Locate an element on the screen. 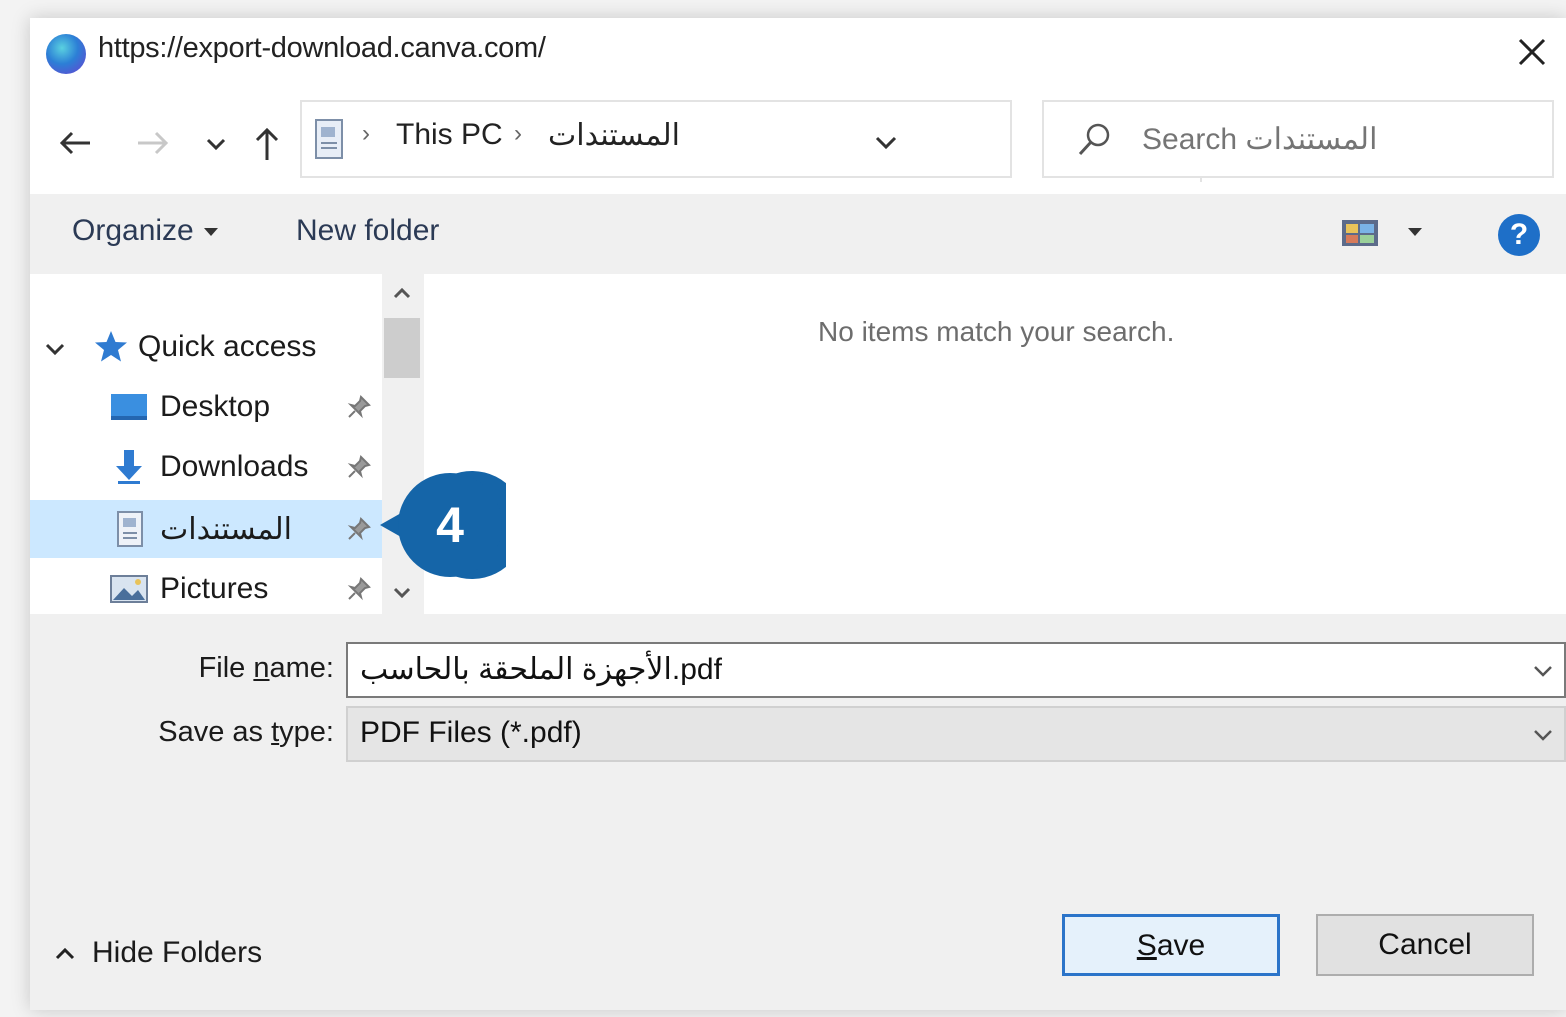 The height and width of the screenshot is (1017, 1566). save-type-label: Save as type: is located at coordinates (246, 732).